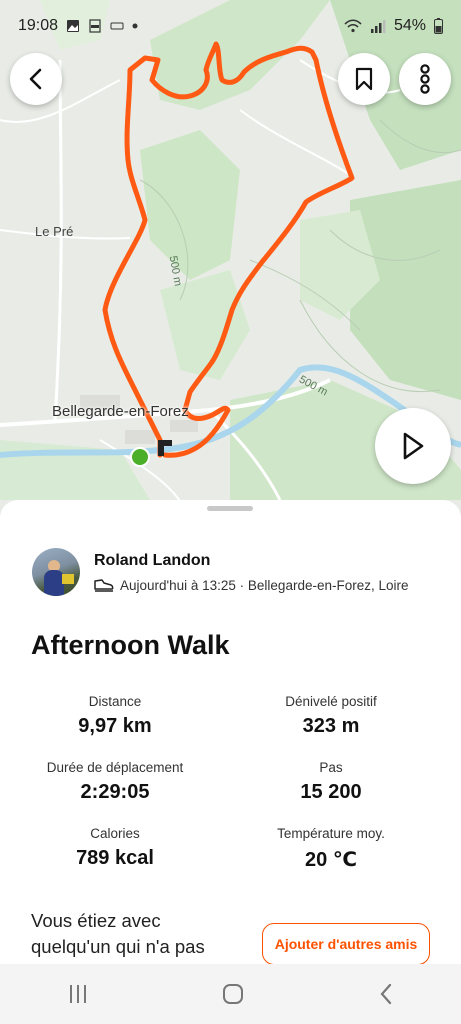  What do you see at coordinates (115, 833) in the screenshot?
I see `stat-label: Calories` at bounding box center [115, 833].